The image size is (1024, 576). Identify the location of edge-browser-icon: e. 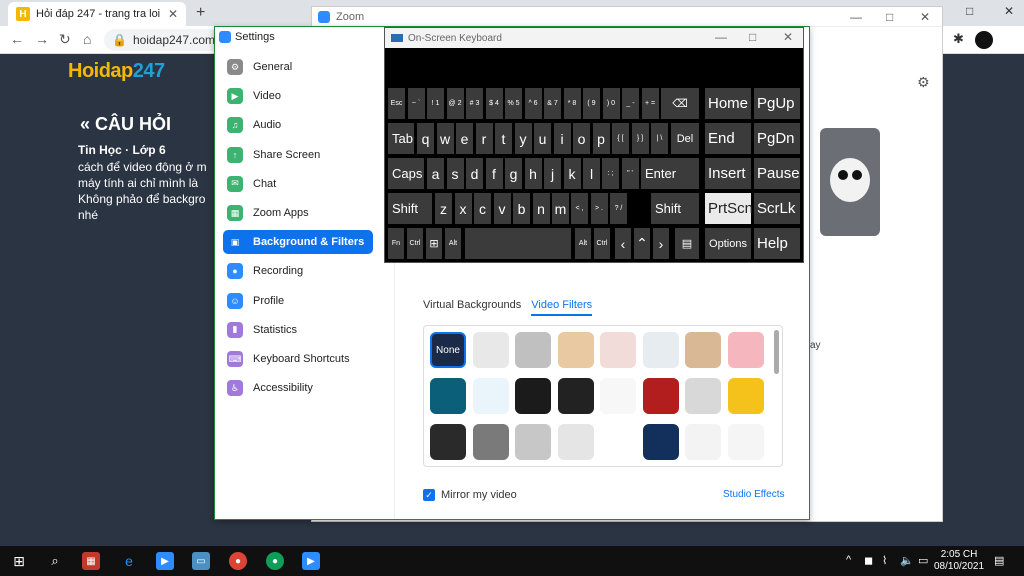
(129, 561).